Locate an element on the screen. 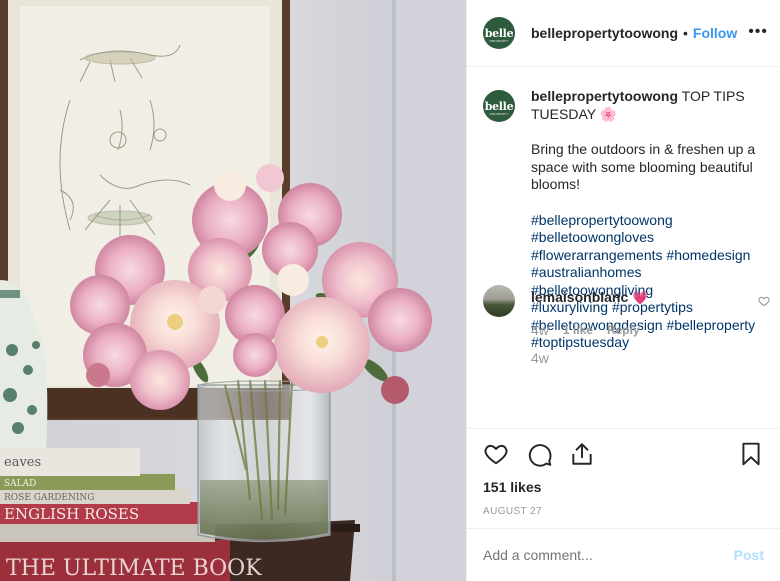  svg-text: eaves is located at coordinates (22, 462).